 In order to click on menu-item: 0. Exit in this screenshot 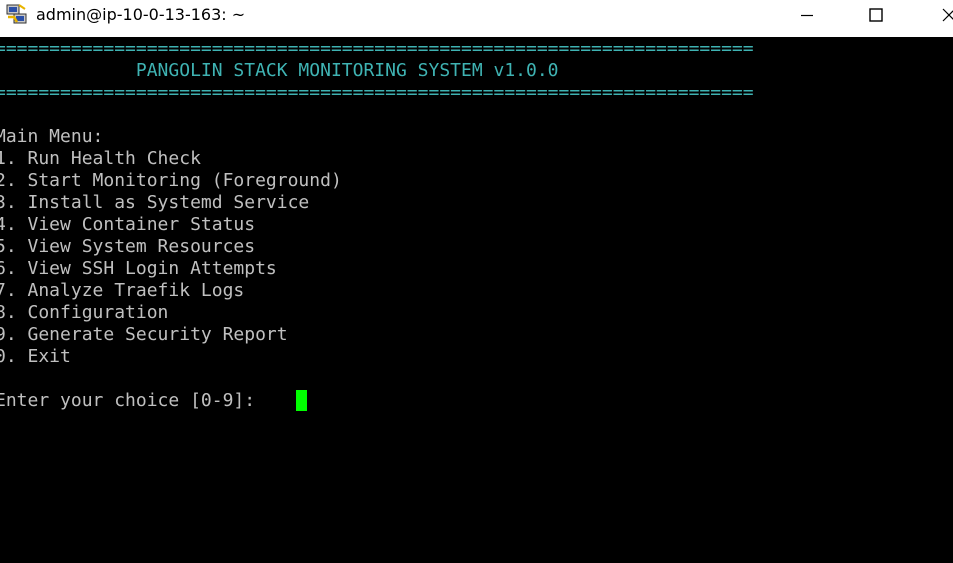, I will do `click(35, 356)`.